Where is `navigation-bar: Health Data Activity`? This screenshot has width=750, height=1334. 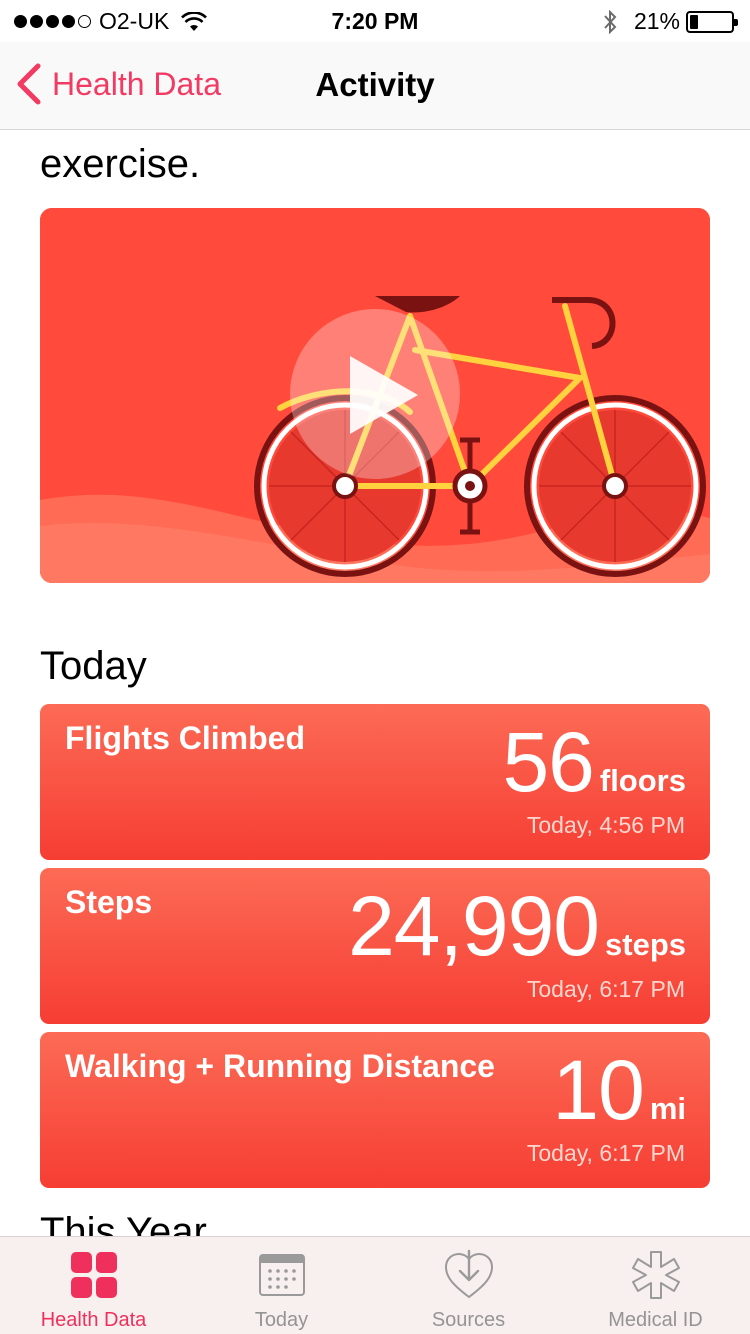 navigation-bar: Health Data Activity is located at coordinates (375, 86).